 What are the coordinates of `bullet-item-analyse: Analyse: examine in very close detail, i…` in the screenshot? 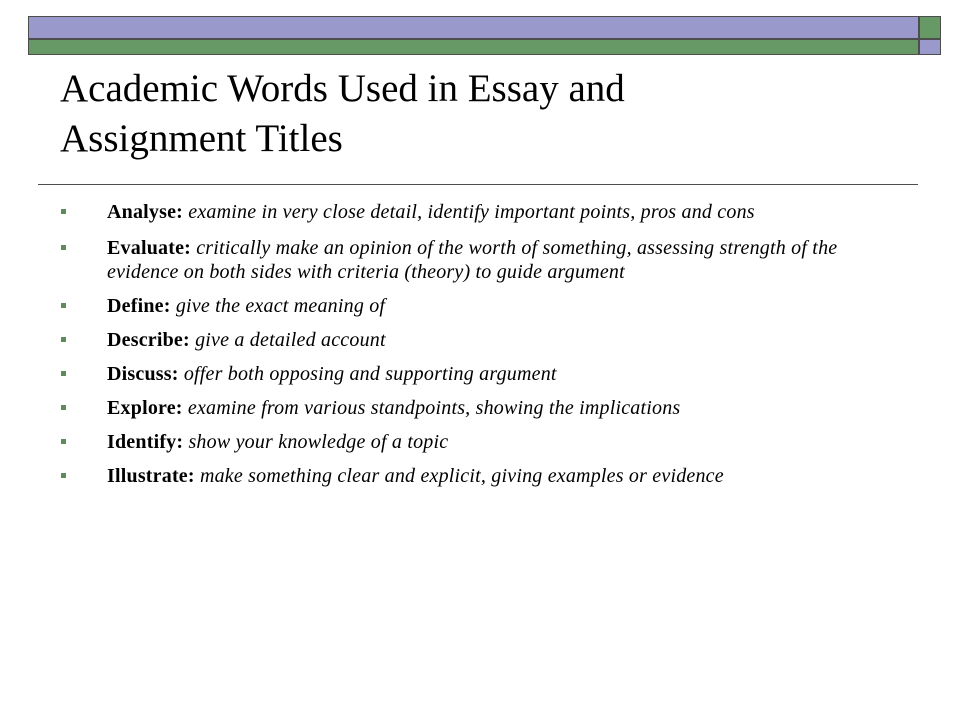 It's located at (485, 212).